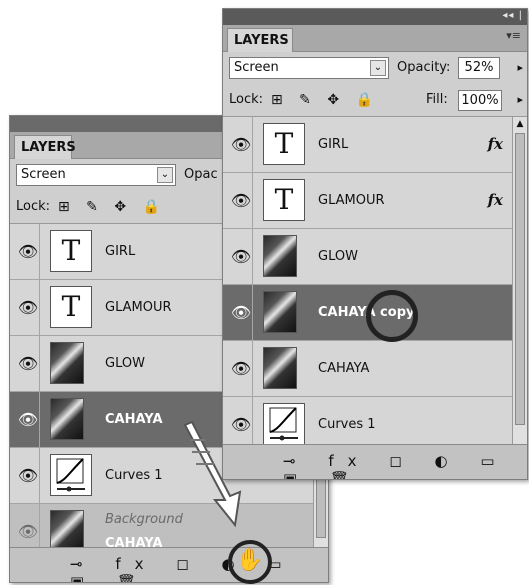 The height and width of the screenshot is (585, 529). I want to click on layer-row-cahaya: 👁 CAHAYA, so click(375, 369).